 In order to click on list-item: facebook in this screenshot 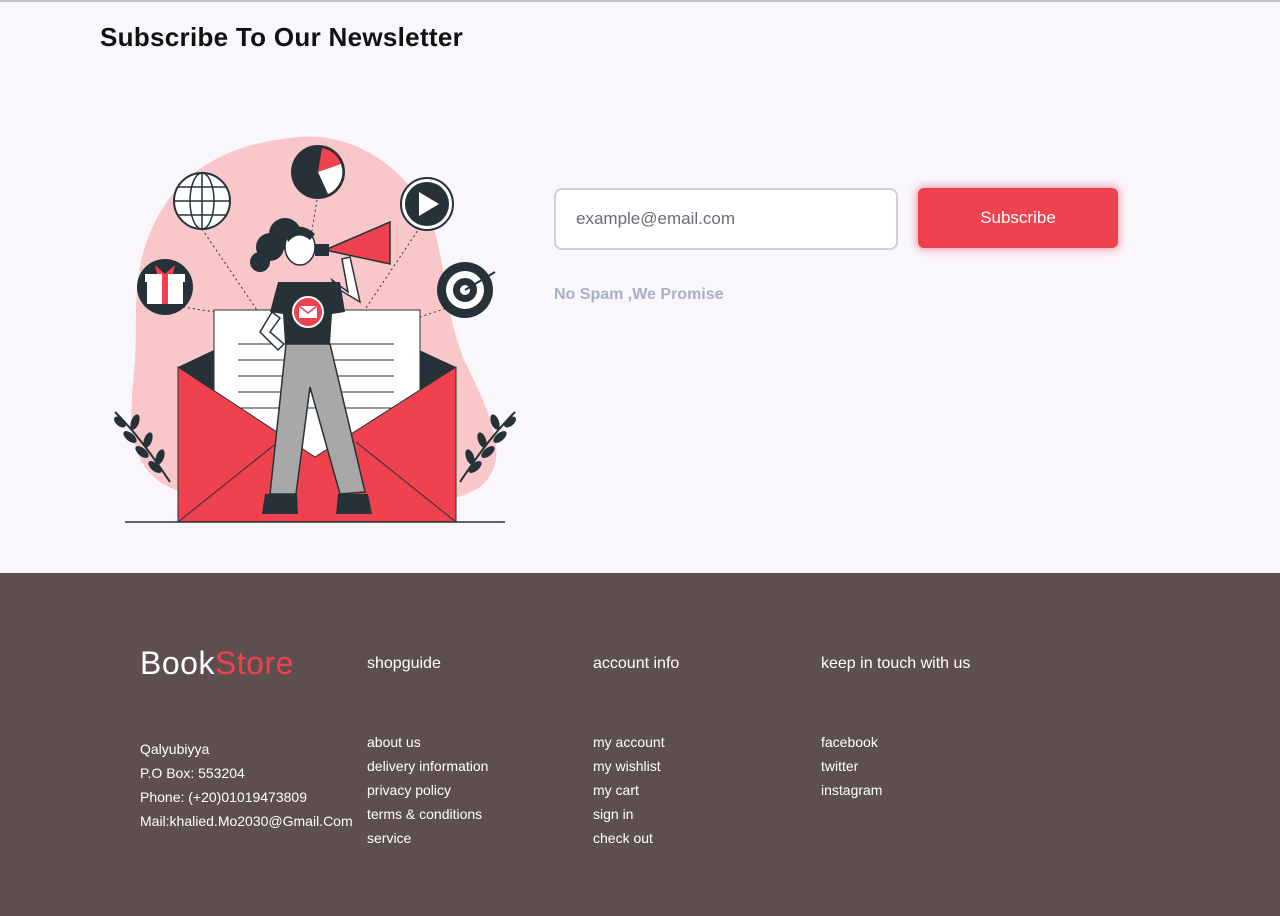, I will do `click(851, 742)`.